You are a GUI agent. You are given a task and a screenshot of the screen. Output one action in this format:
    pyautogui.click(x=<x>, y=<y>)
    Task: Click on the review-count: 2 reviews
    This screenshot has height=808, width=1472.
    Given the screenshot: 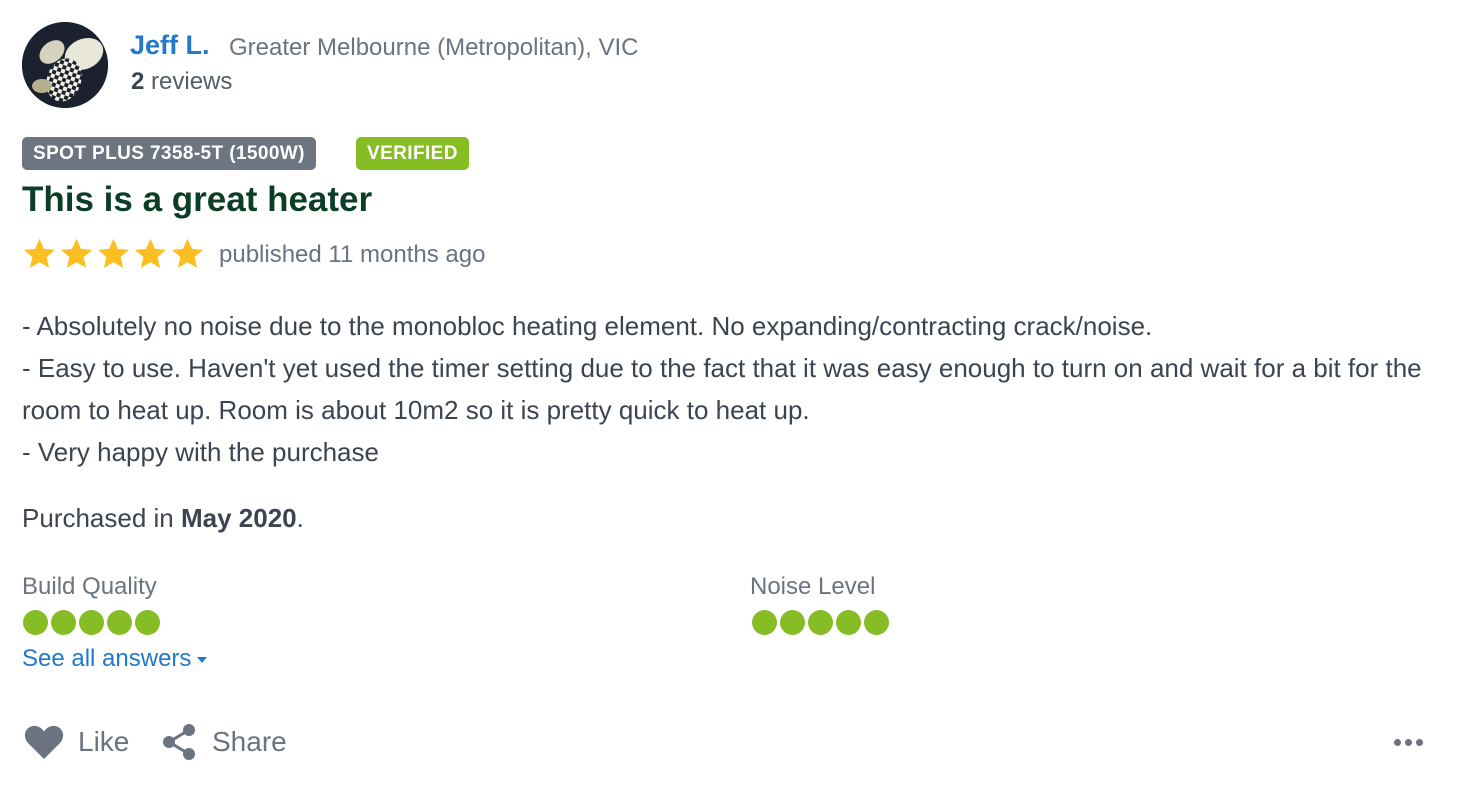 What is the action you would take?
    pyautogui.click(x=181, y=82)
    